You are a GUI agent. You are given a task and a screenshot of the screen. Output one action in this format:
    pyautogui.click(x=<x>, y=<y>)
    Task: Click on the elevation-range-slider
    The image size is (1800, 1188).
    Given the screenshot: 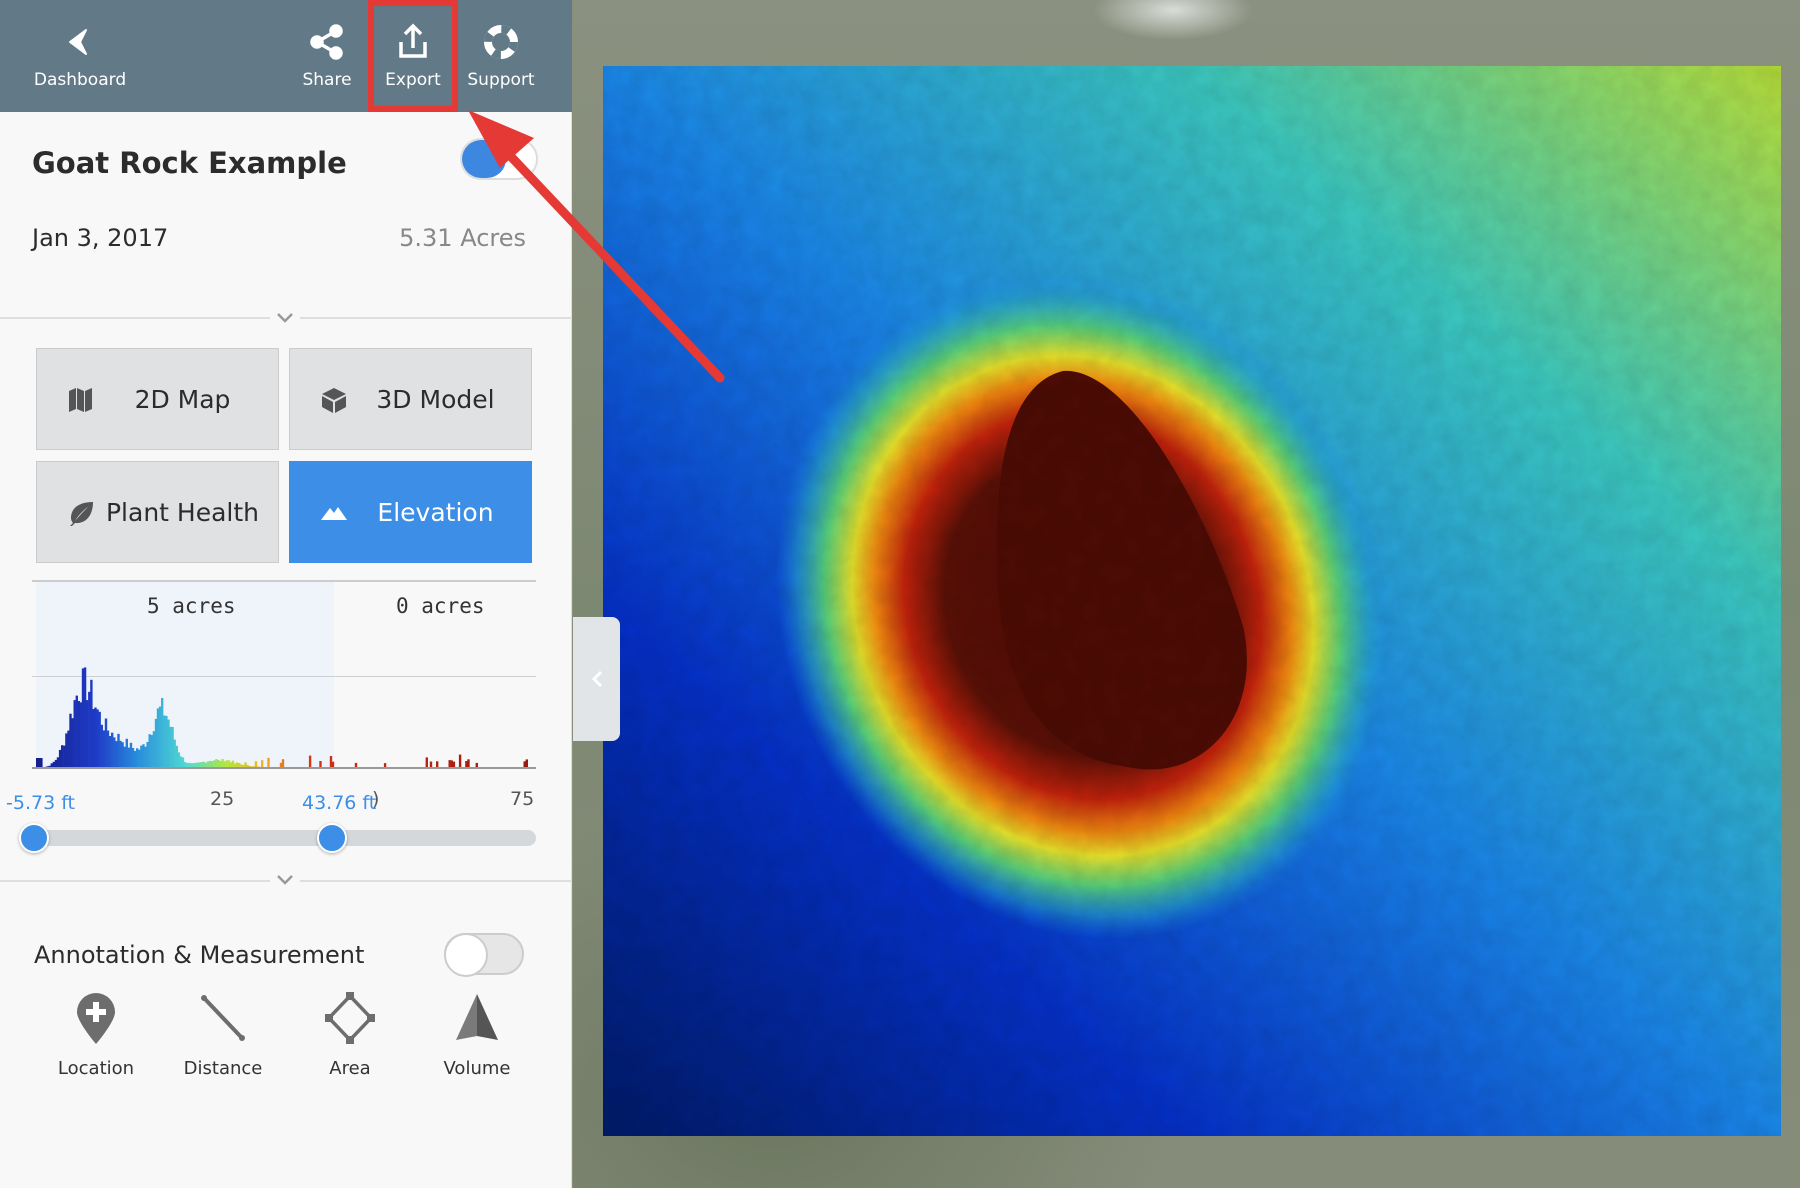 What is the action you would take?
    pyautogui.click(x=284, y=838)
    